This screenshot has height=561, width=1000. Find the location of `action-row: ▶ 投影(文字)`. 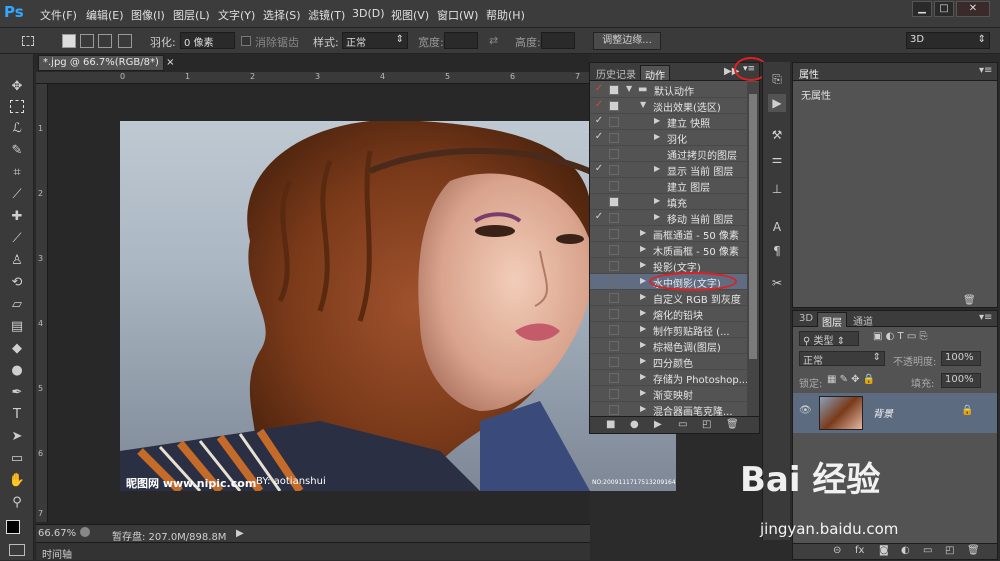

action-row: ▶ 投影(文字) is located at coordinates (668, 266).